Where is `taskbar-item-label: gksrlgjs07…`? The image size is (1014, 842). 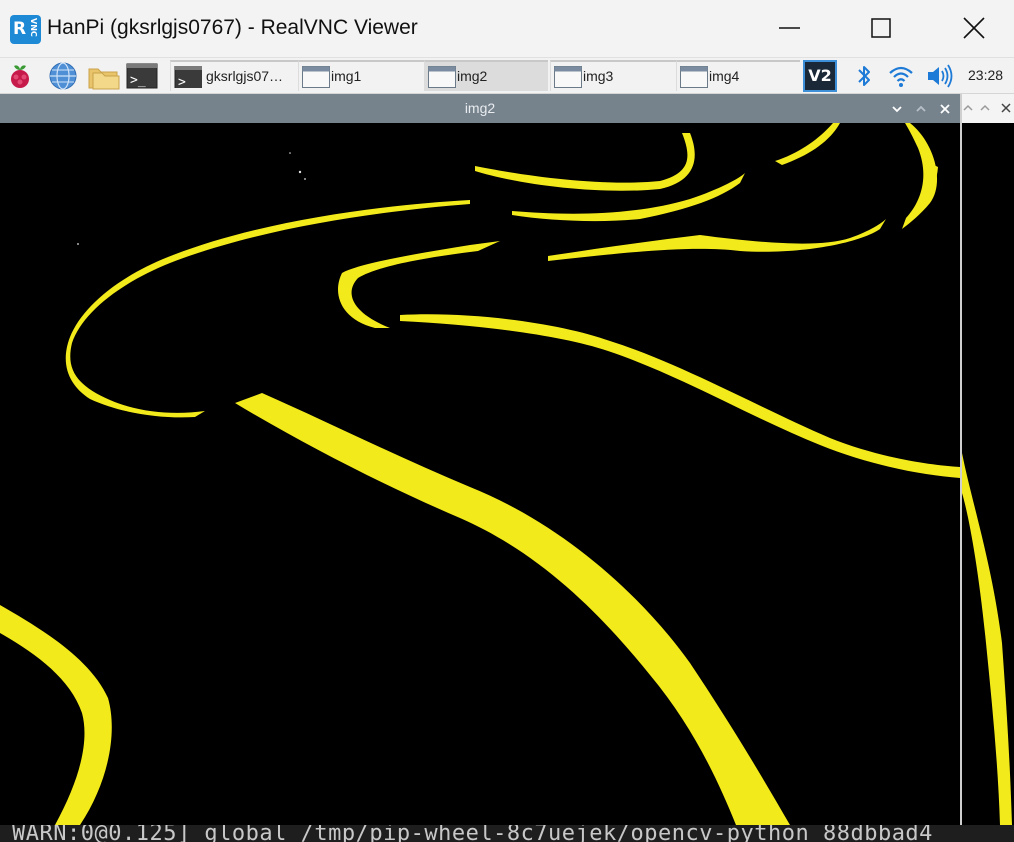 taskbar-item-label: gksrlgjs07… is located at coordinates (245, 76).